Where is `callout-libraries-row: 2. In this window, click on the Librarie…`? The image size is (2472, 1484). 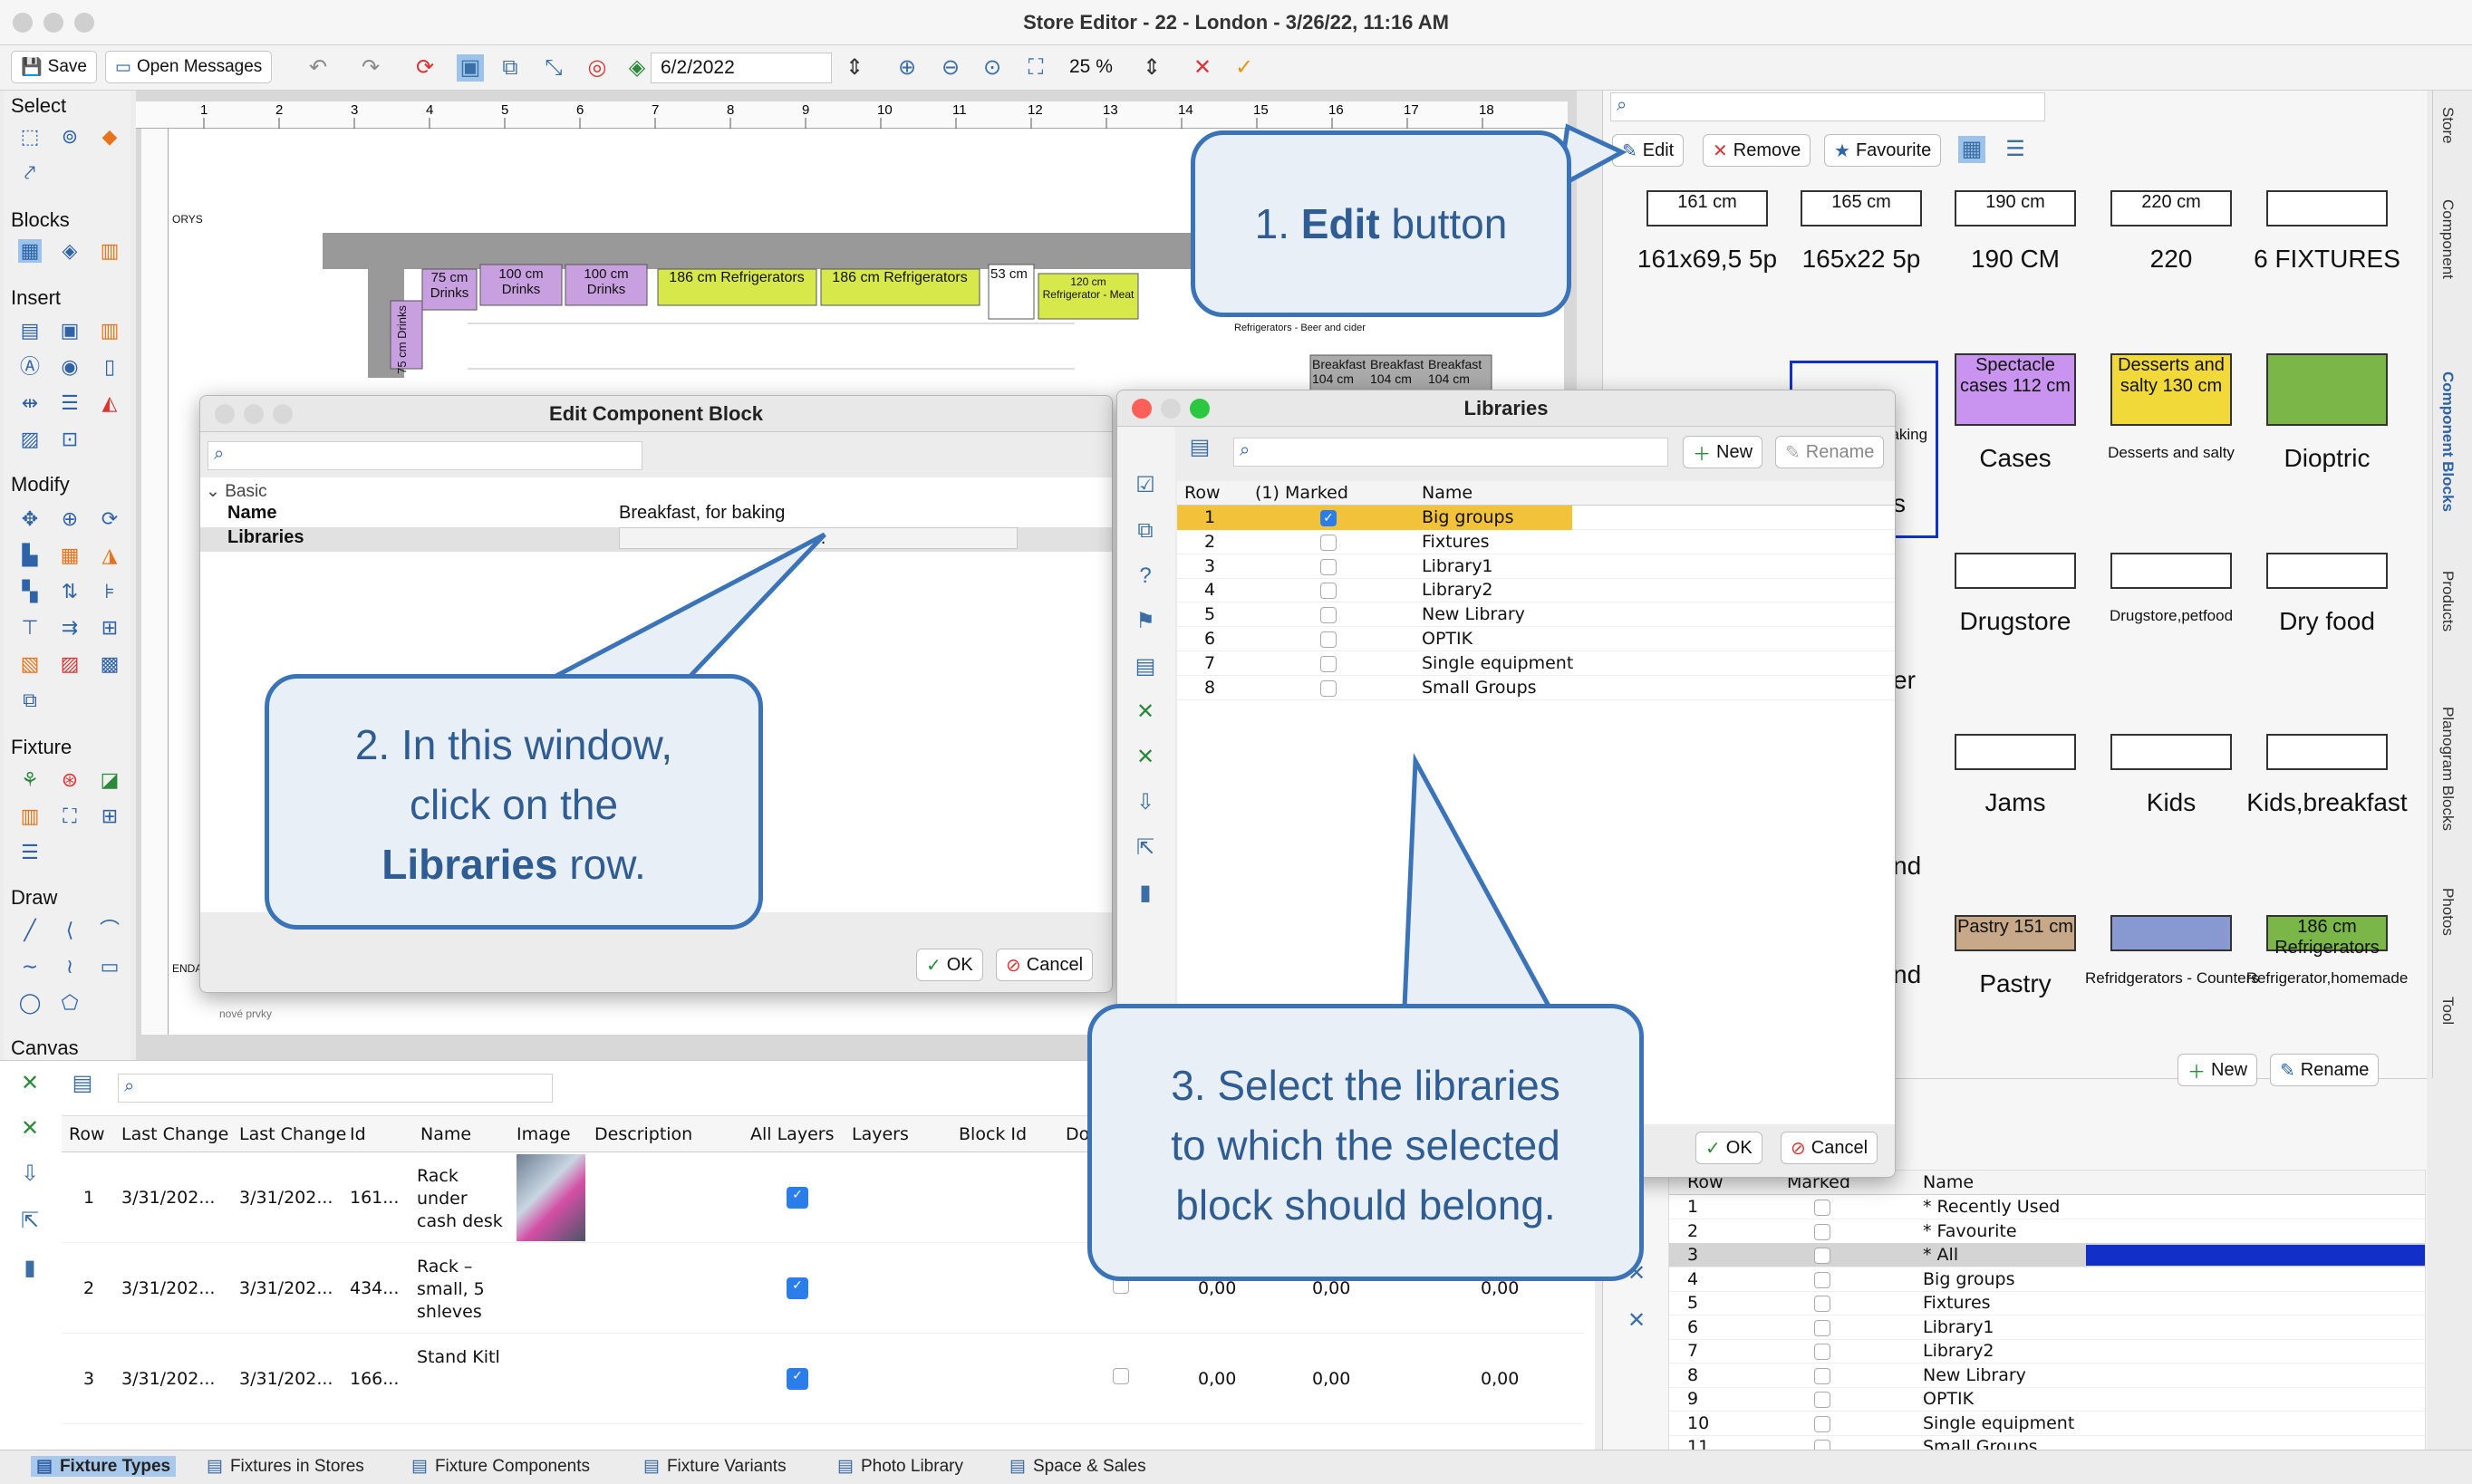 callout-libraries-row: 2. In this window, click on the Librarie… is located at coordinates (514, 802).